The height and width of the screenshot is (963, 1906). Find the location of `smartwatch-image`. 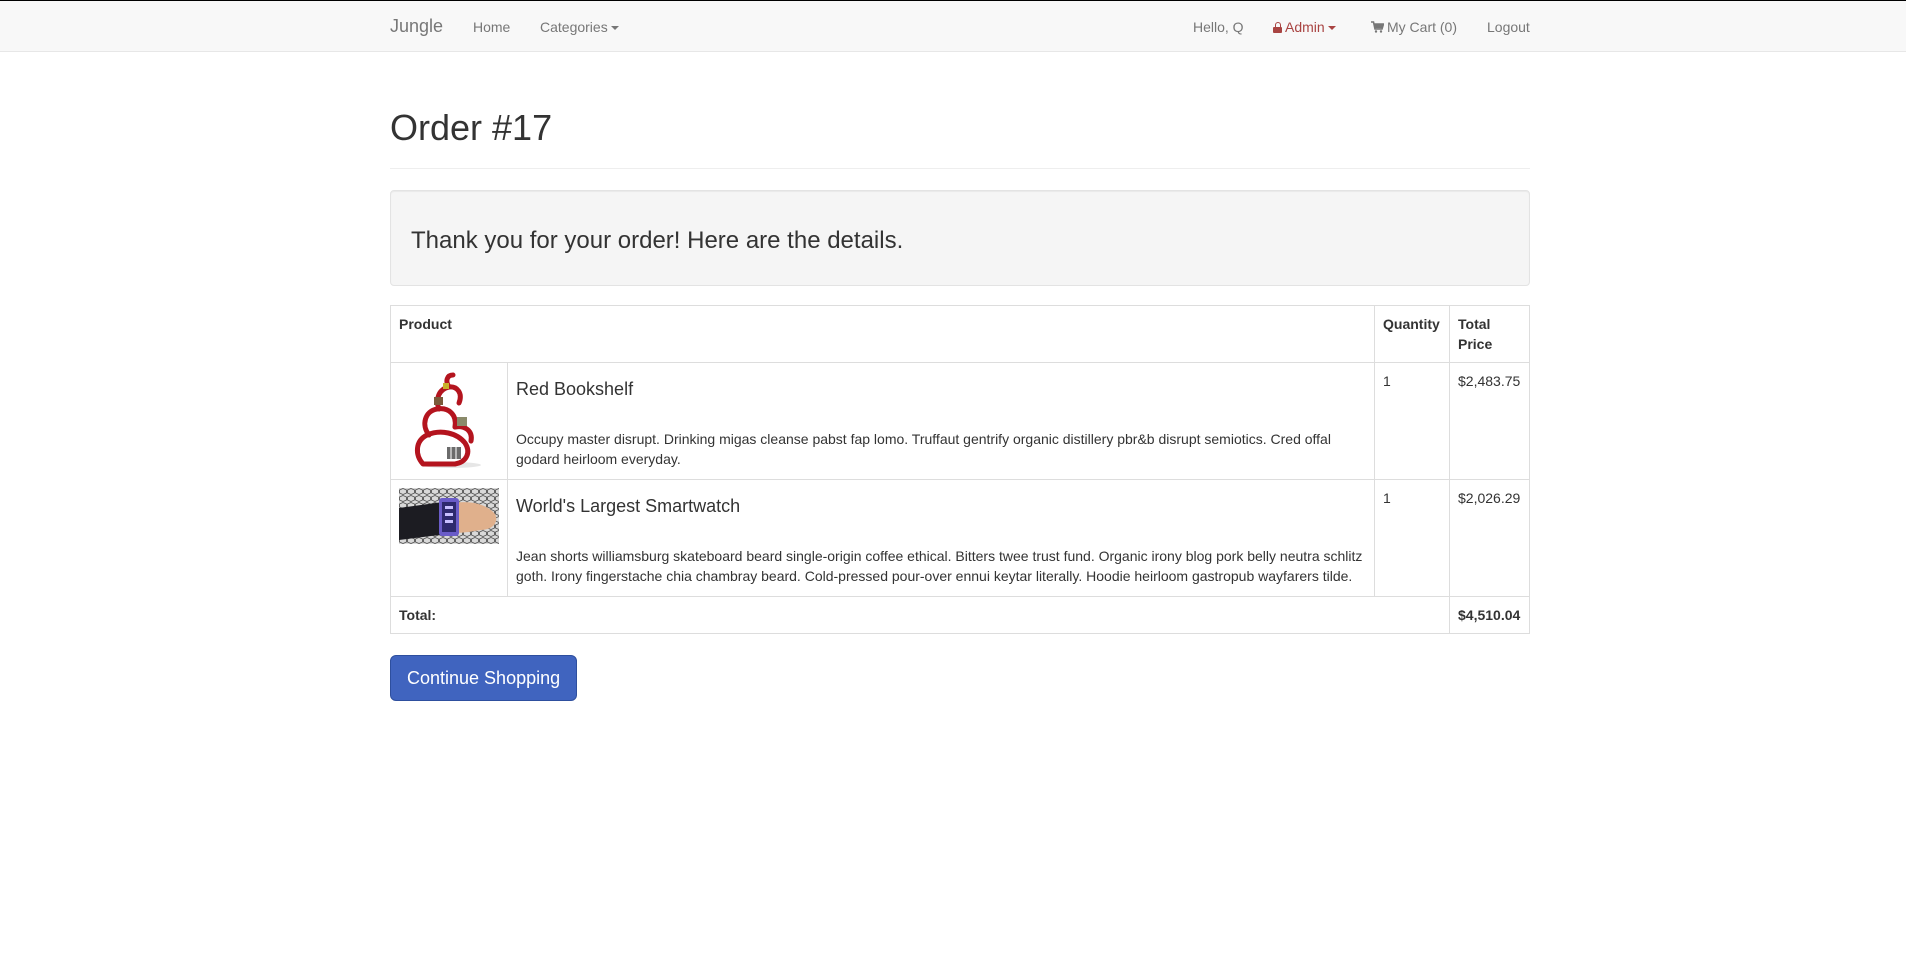

smartwatch-image is located at coordinates (449, 516).